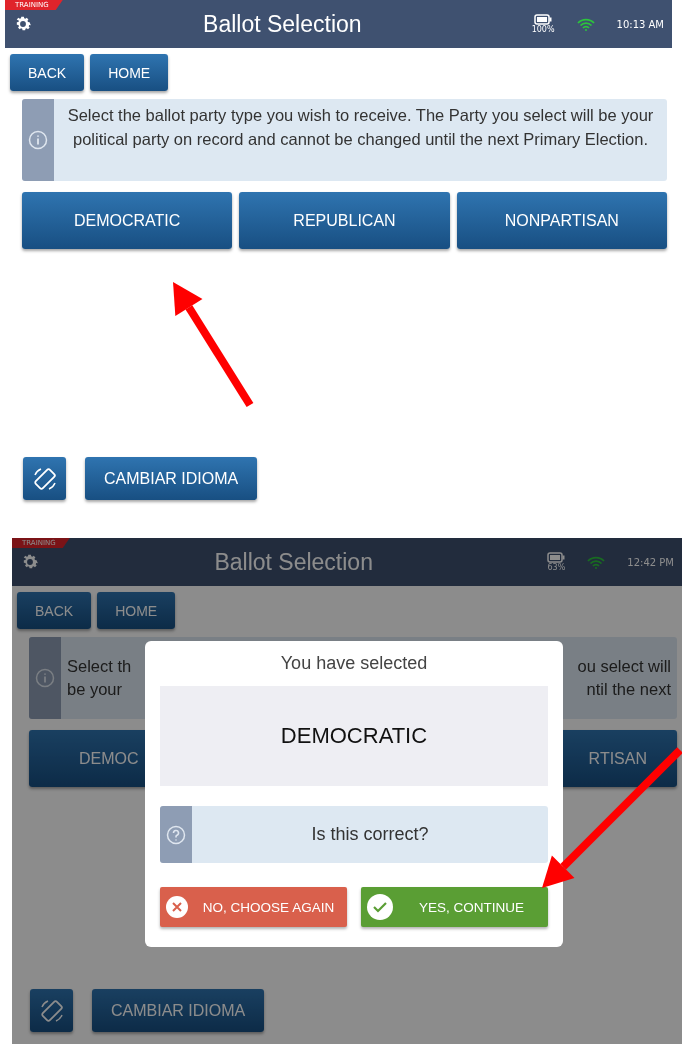 This screenshot has width=682, height=1044. Describe the element at coordinates (624, 666) in the screenshot. I see `instruction-text: ou select will` at that location.